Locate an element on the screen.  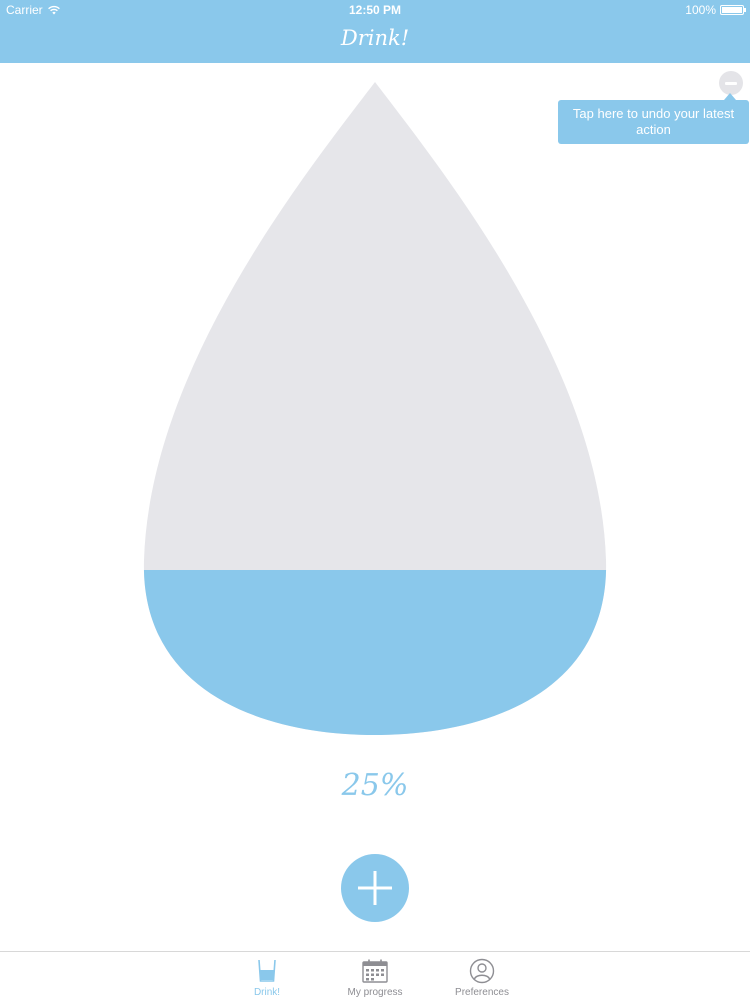
progress-percent: 25% is located at coordinates (375, 785).